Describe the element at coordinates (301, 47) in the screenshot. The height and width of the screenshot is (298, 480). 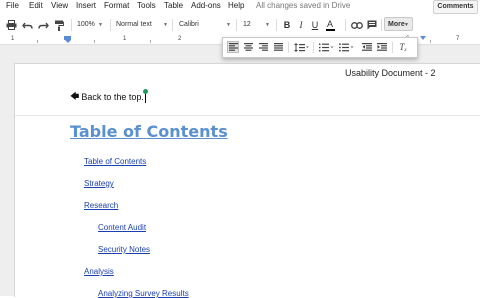
I see `line-spacing-icon` at that location.